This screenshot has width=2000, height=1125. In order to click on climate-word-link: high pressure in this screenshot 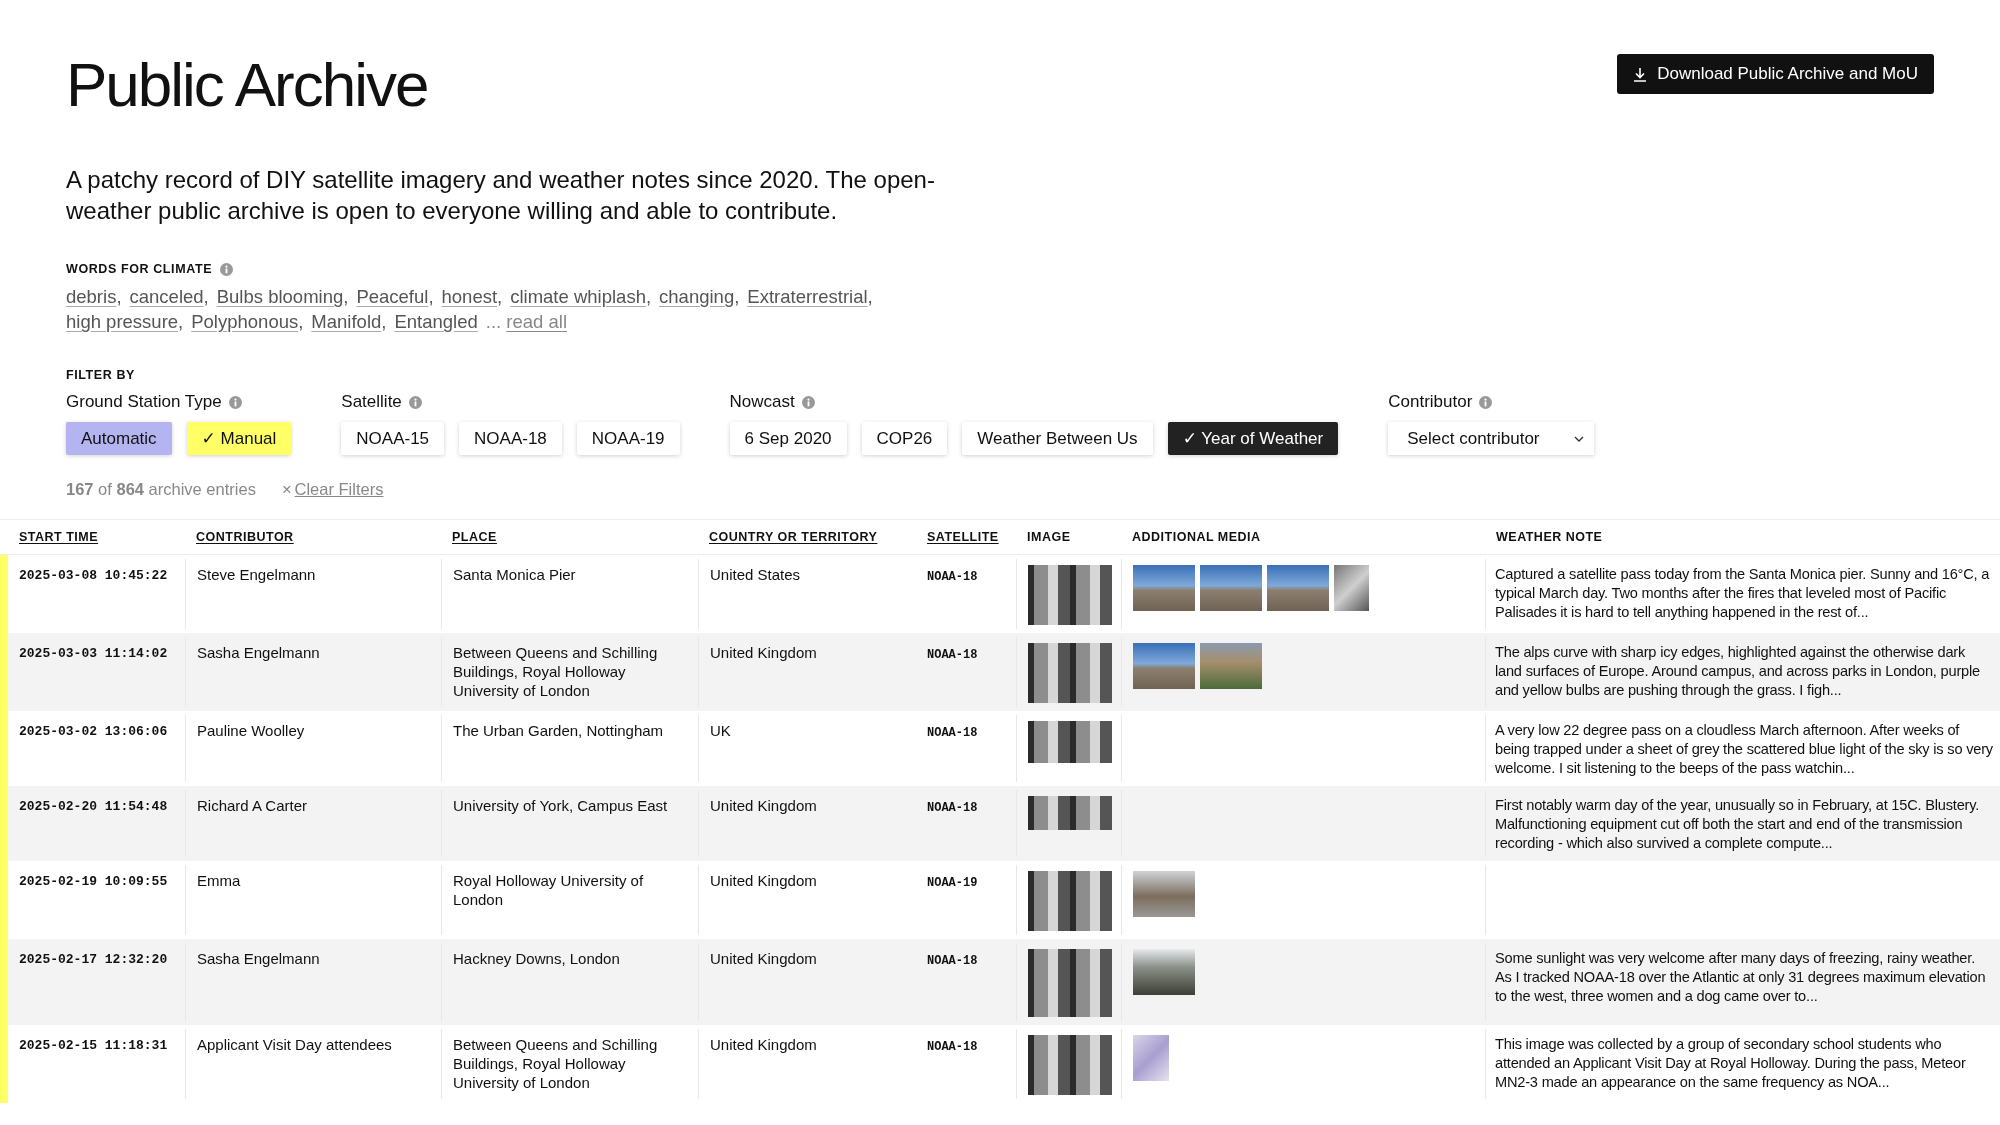, I will do `click(122, 321)`.